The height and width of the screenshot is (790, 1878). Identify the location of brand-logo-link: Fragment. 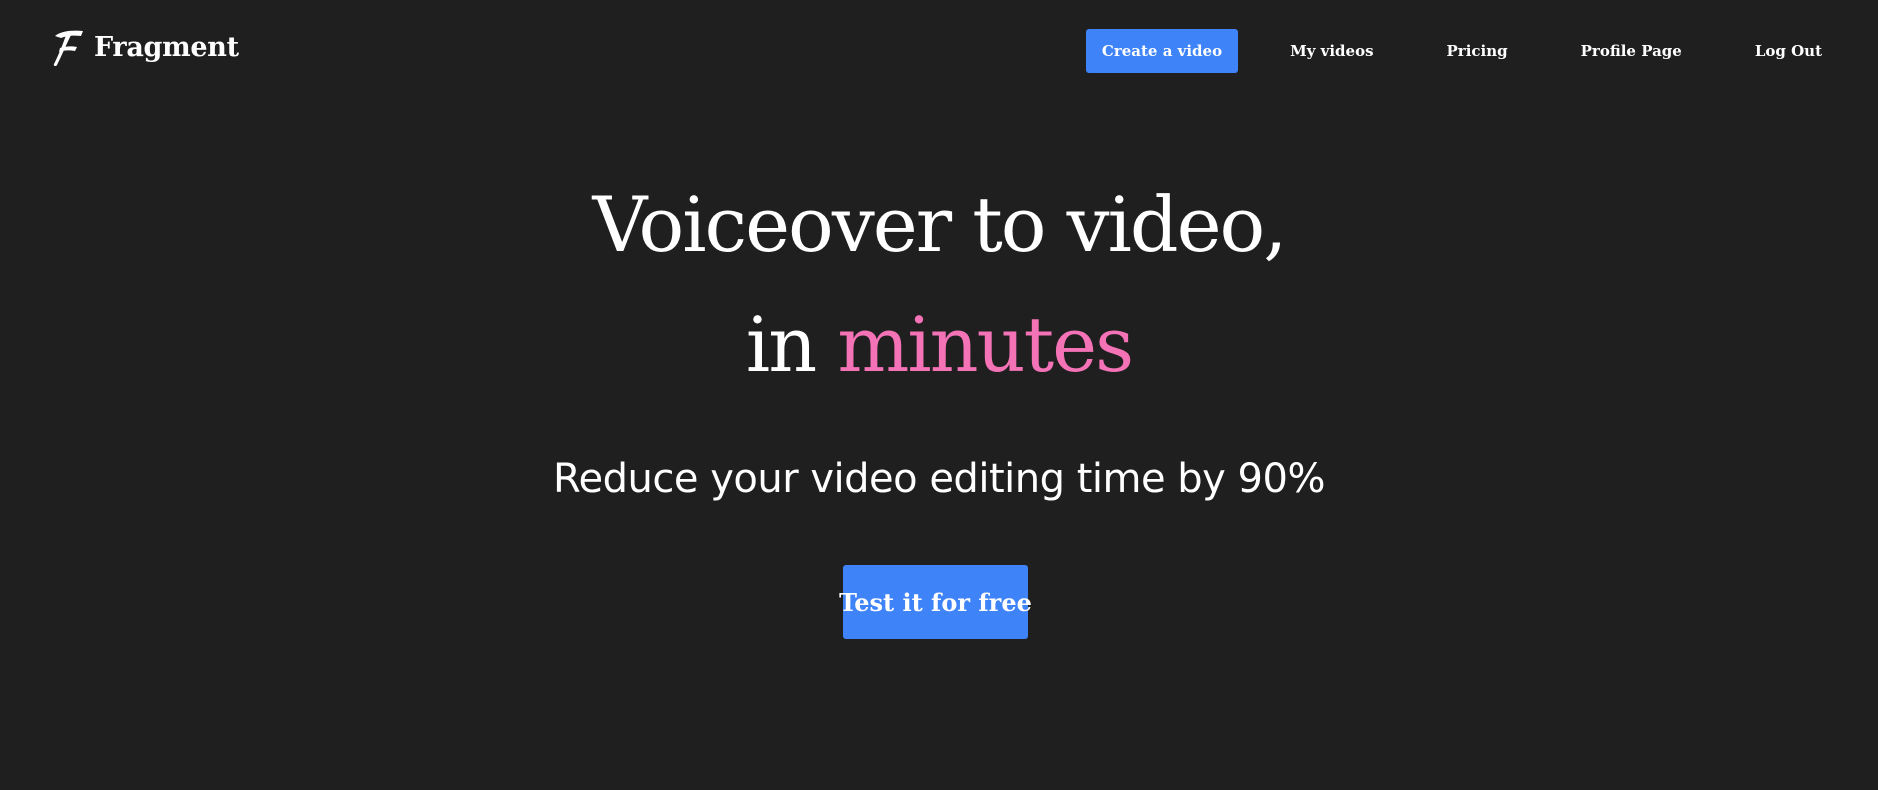
(143, 47).